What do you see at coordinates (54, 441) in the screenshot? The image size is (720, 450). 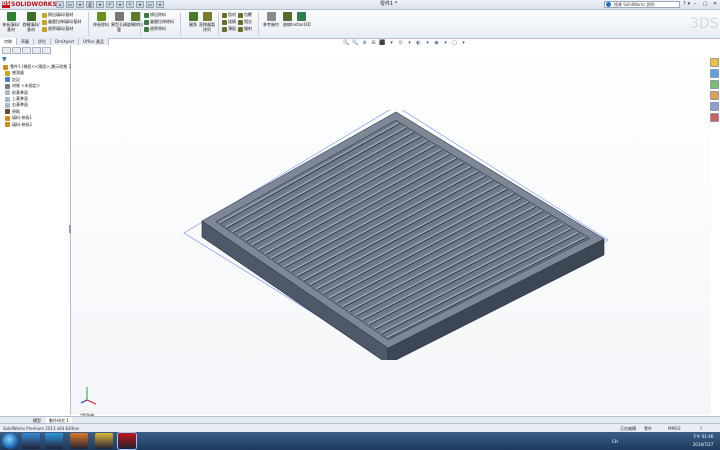 I see `taskbar-ie-icon` at bounding box center [54, 441].